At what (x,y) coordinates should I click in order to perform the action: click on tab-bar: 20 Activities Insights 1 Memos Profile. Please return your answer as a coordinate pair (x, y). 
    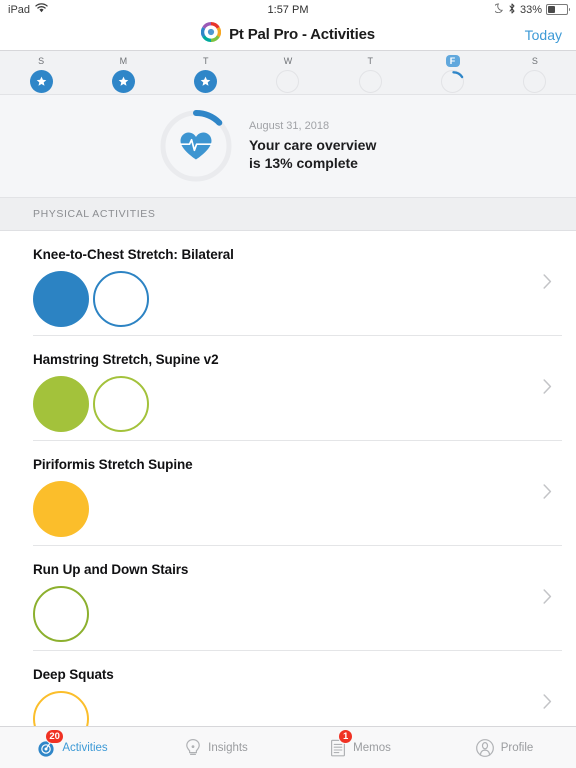
    Looking at the image, I should click on (288, 747).